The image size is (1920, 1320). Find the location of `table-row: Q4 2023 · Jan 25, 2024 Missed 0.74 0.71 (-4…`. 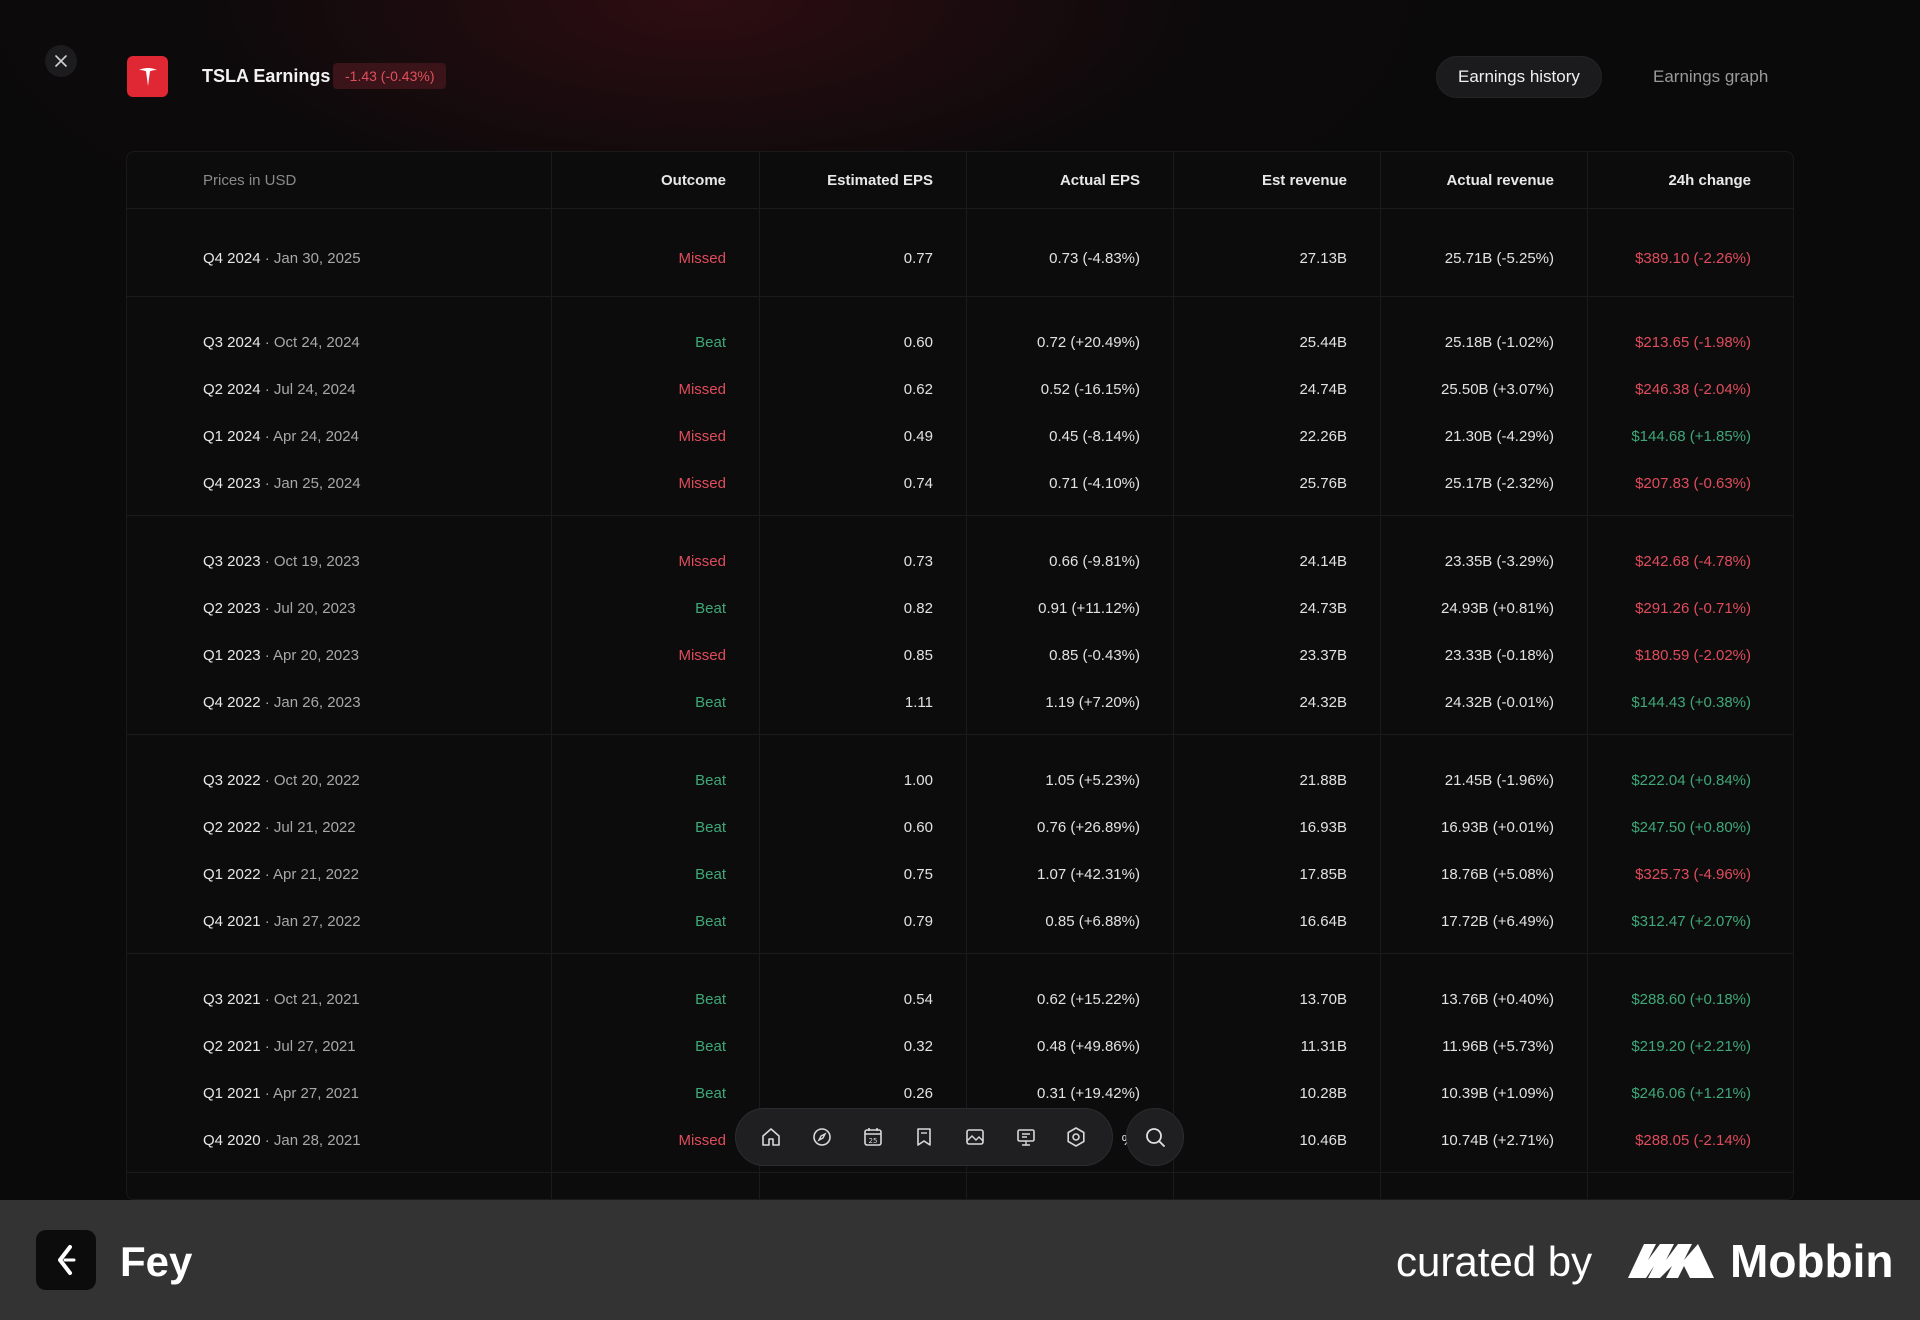

table-row: Q4 2023 · Jan 25, 2024 Missed 0.74 0.71 (-4… is located at coordinates (960, 482).